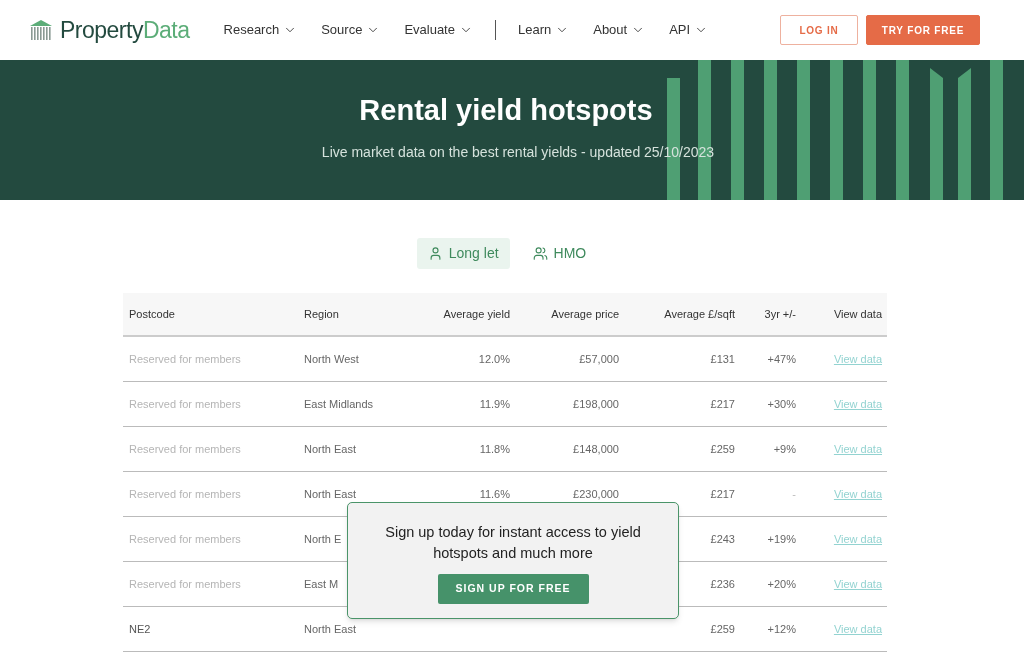  Describe the element at coordinates (494, 404) in the screenshot. I see `table-cell-text: 11.9%` at that location.